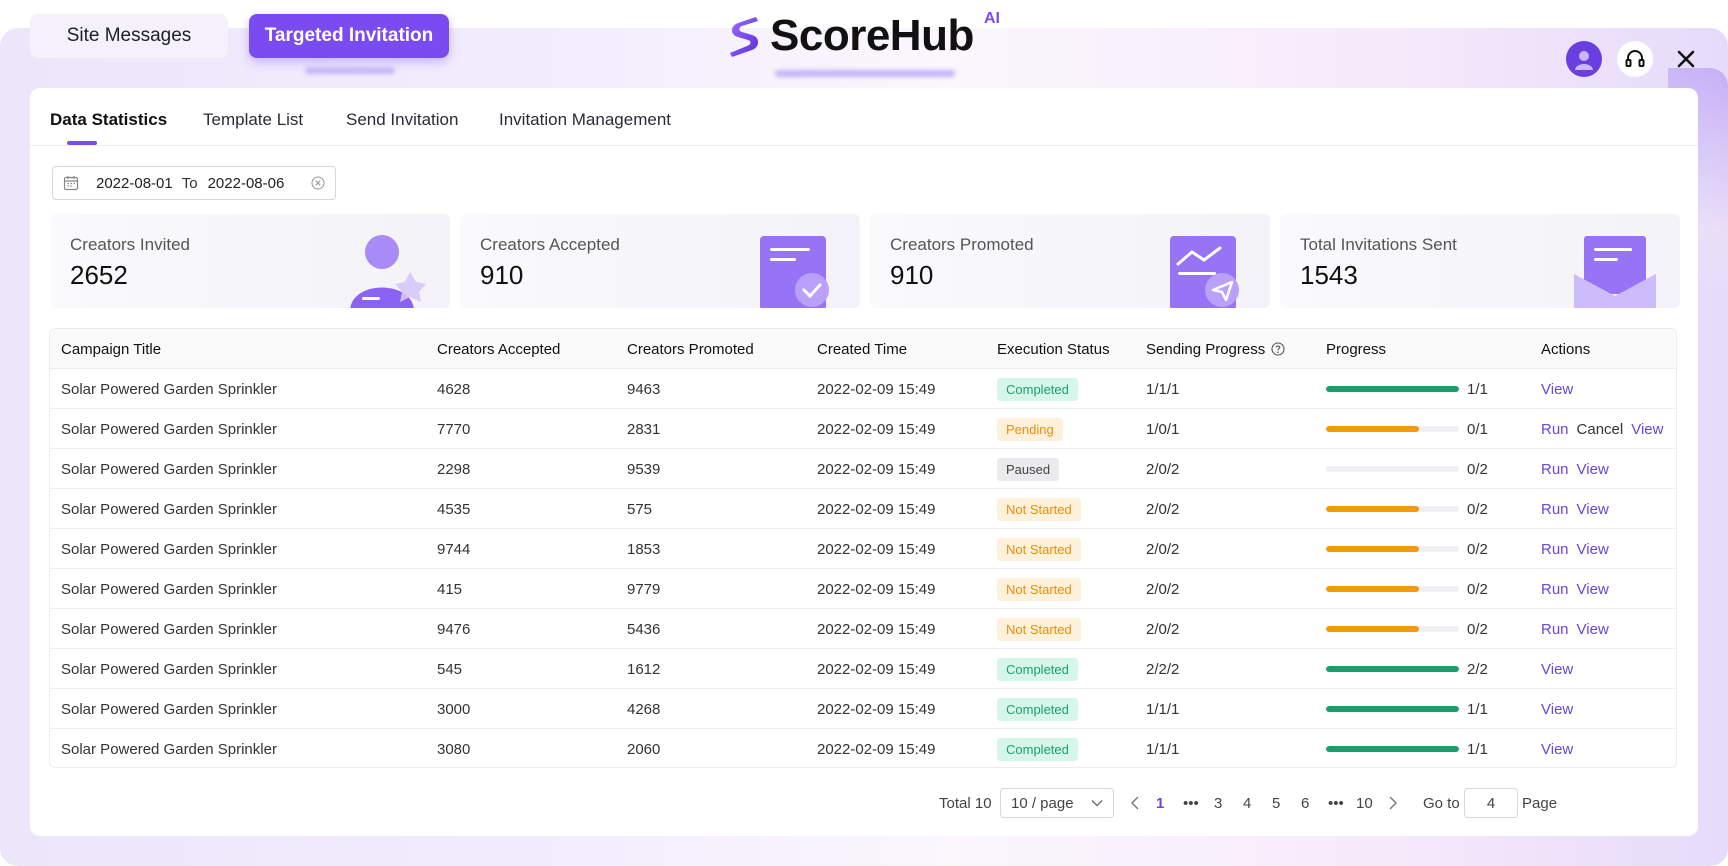 The width and height of the screenshot is (1728, 866). I want to click on stat-card-creators-invited: Creators Invited 2652, so click(250, 261).